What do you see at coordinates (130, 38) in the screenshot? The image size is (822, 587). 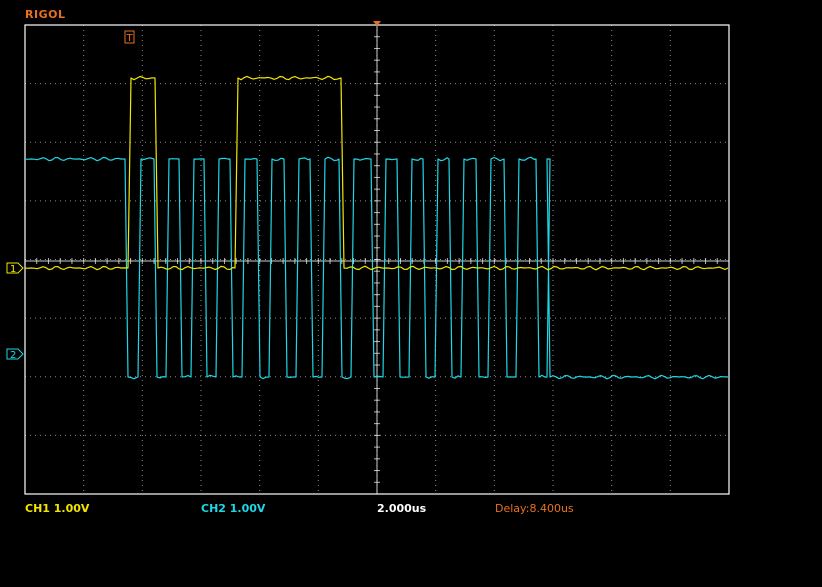 I see `trigger-marker-icon: T` at bounding box center [130, 38].